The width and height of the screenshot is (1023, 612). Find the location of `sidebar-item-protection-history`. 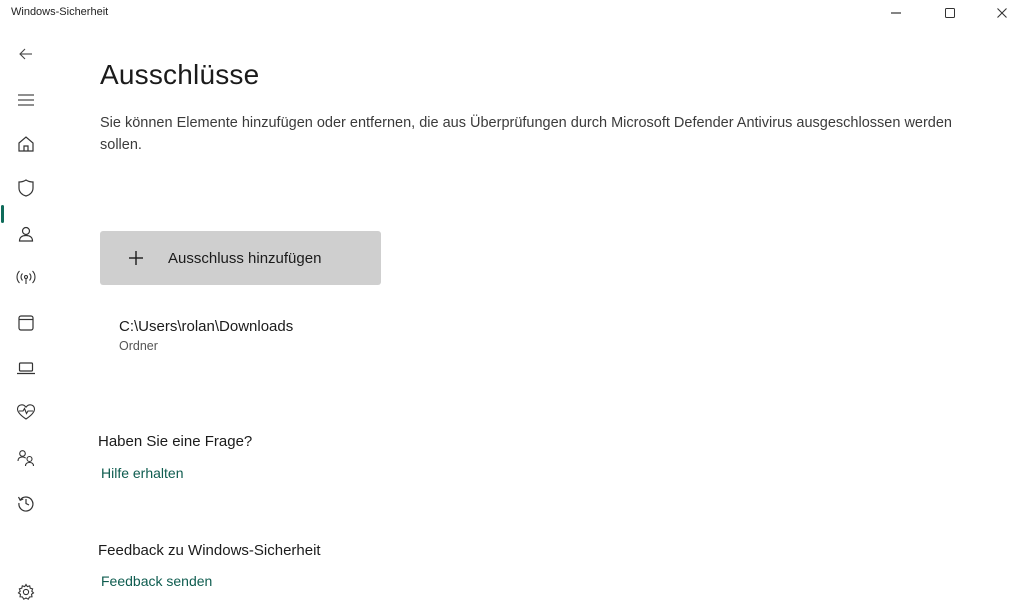

sidebar-item-protection-history is located at coordinates (26, 503).